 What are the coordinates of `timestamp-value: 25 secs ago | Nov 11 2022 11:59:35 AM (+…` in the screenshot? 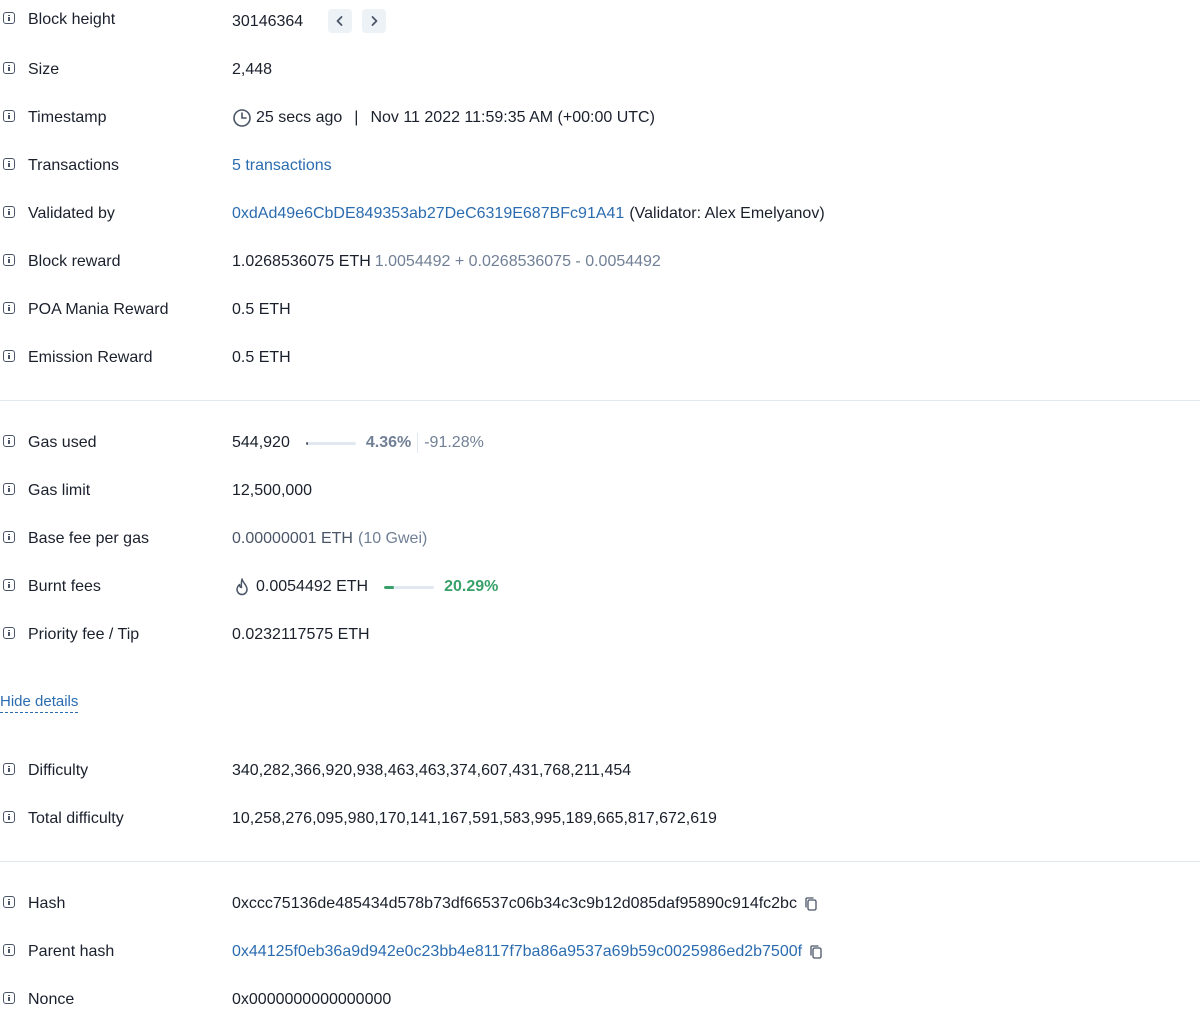 It's located at (443, 118).